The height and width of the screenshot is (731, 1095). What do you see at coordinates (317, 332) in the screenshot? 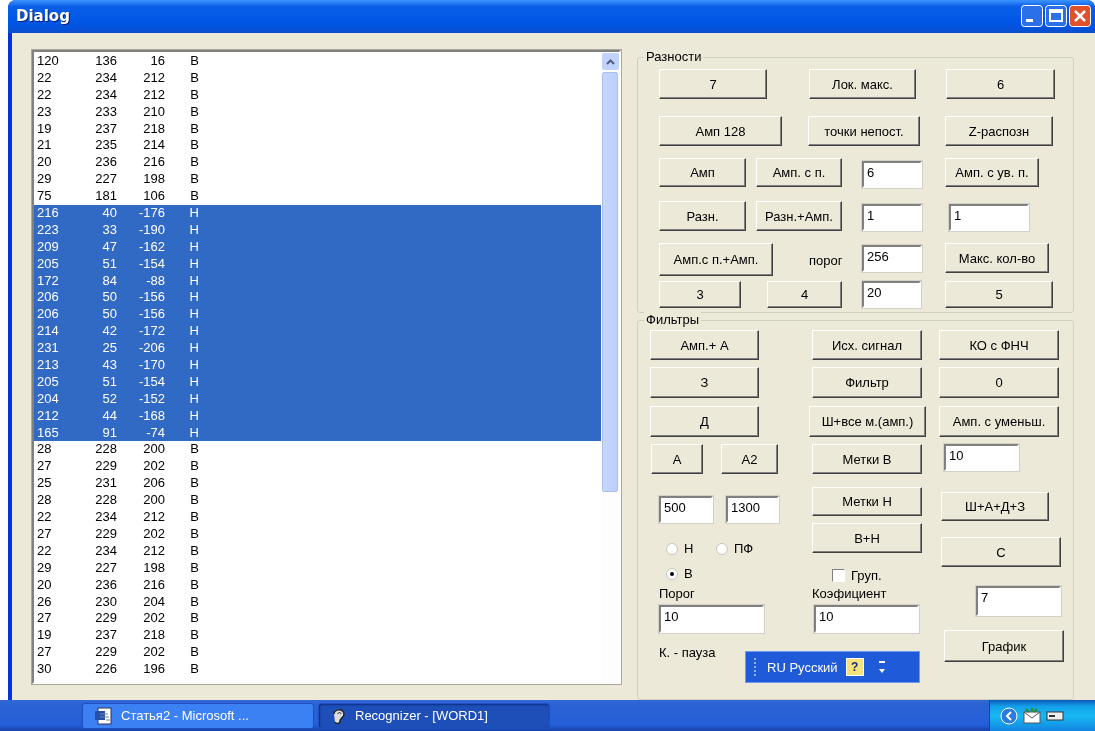
I see `list-row: 214 42 -172 Н` at bounding box center [317, 332].